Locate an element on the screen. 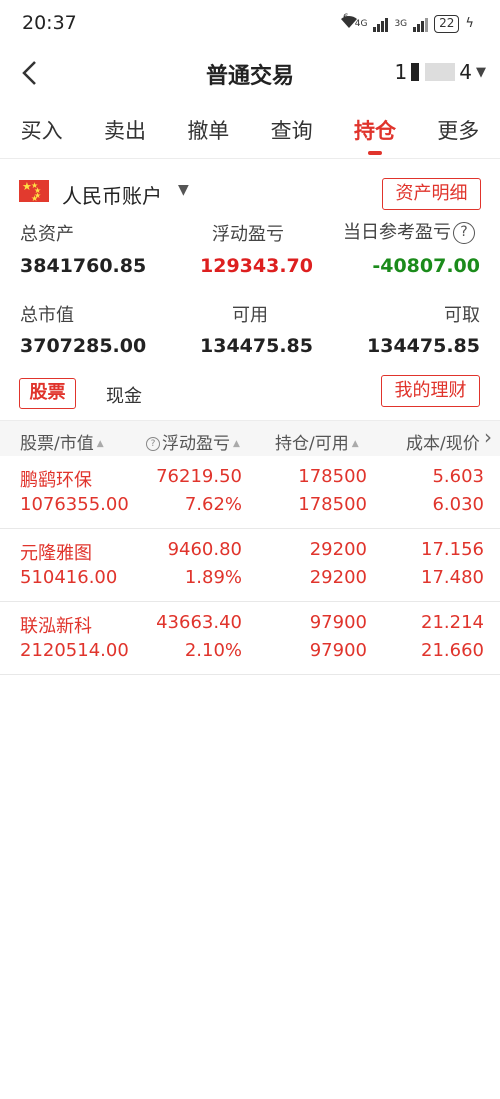 The width and height of the screenshot is (500, 1099). position: 29200 is located at coordinates (338, 549).